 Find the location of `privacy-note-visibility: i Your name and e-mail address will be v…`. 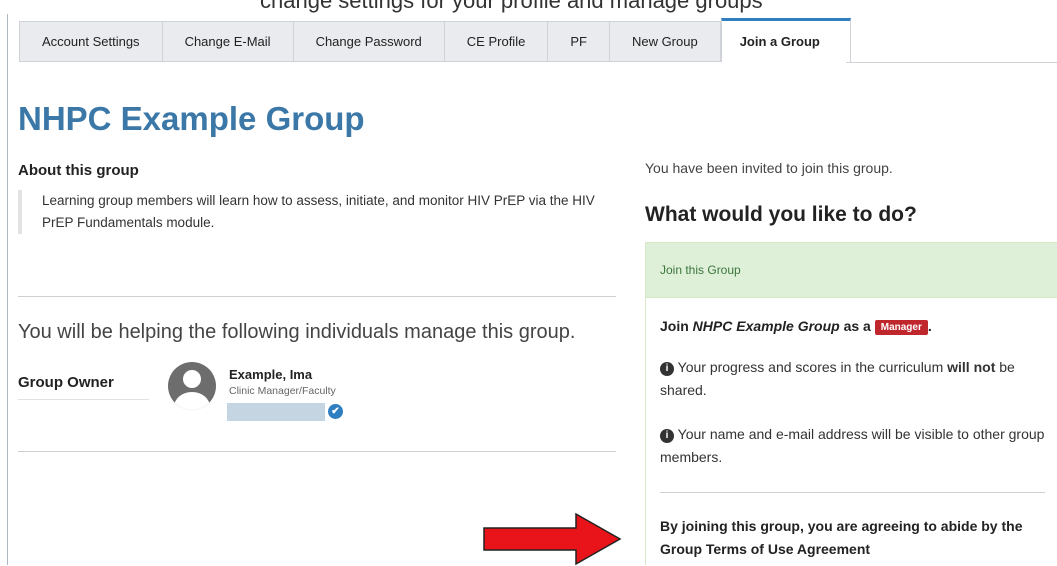

privacy-note-visibility: i Your name and e-mail address will be v… is located at coordinates (852, 446).